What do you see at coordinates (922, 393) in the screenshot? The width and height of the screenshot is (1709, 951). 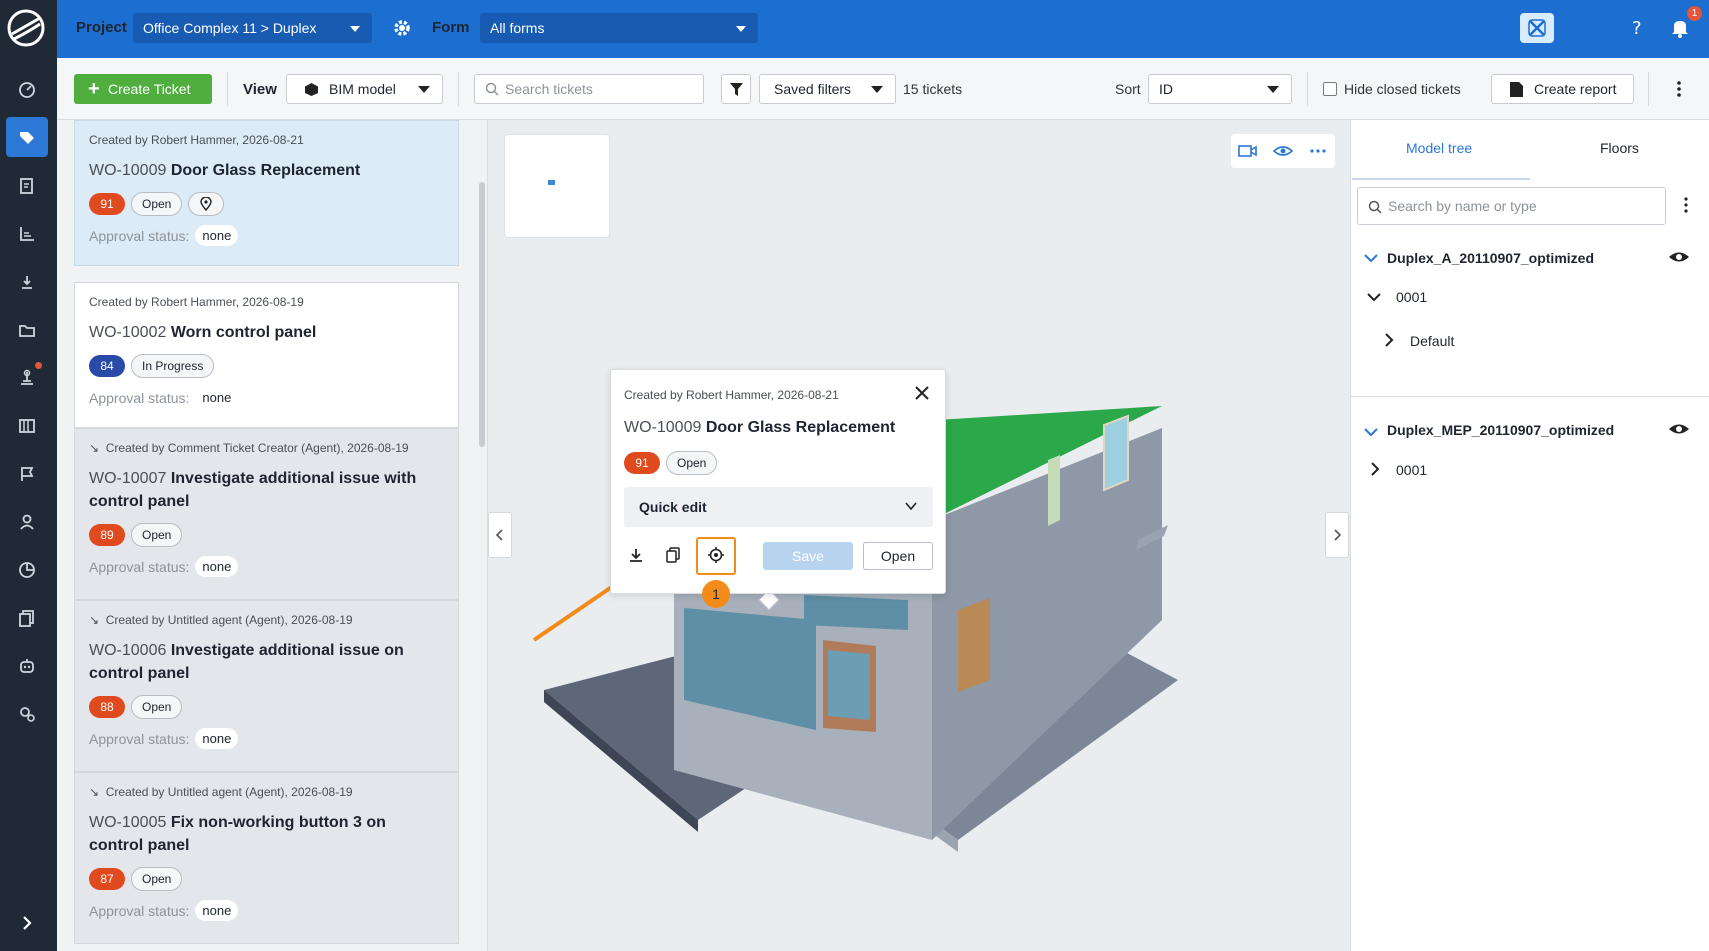 I see `close-icon` at bounding box center [922, 393].